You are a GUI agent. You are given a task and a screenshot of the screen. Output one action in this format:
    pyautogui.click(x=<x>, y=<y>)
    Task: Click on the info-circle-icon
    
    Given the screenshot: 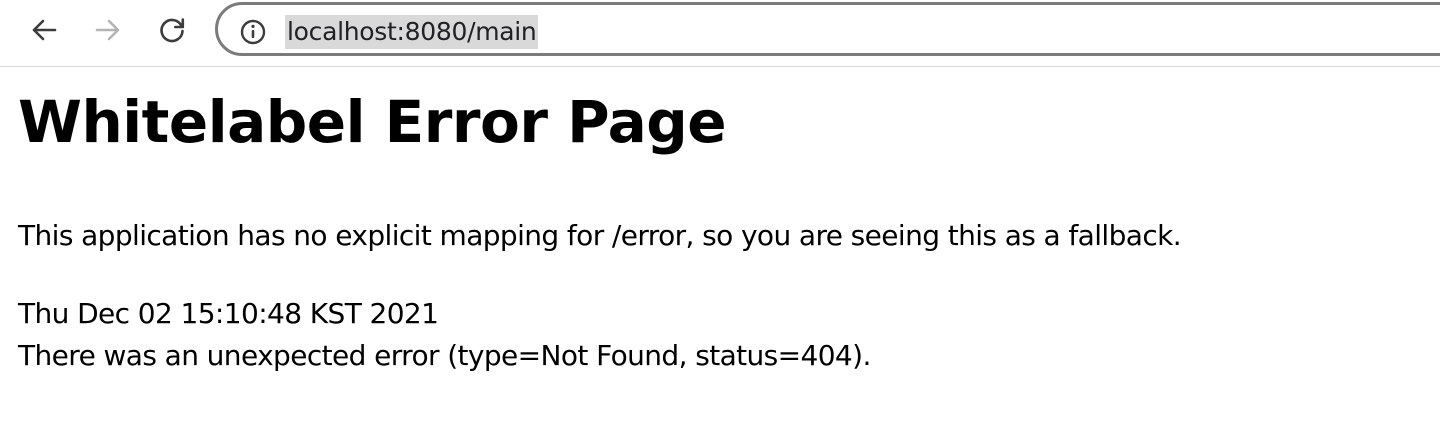 What is the action you would take?
    pyautogui.click(x=253, y=32)
    